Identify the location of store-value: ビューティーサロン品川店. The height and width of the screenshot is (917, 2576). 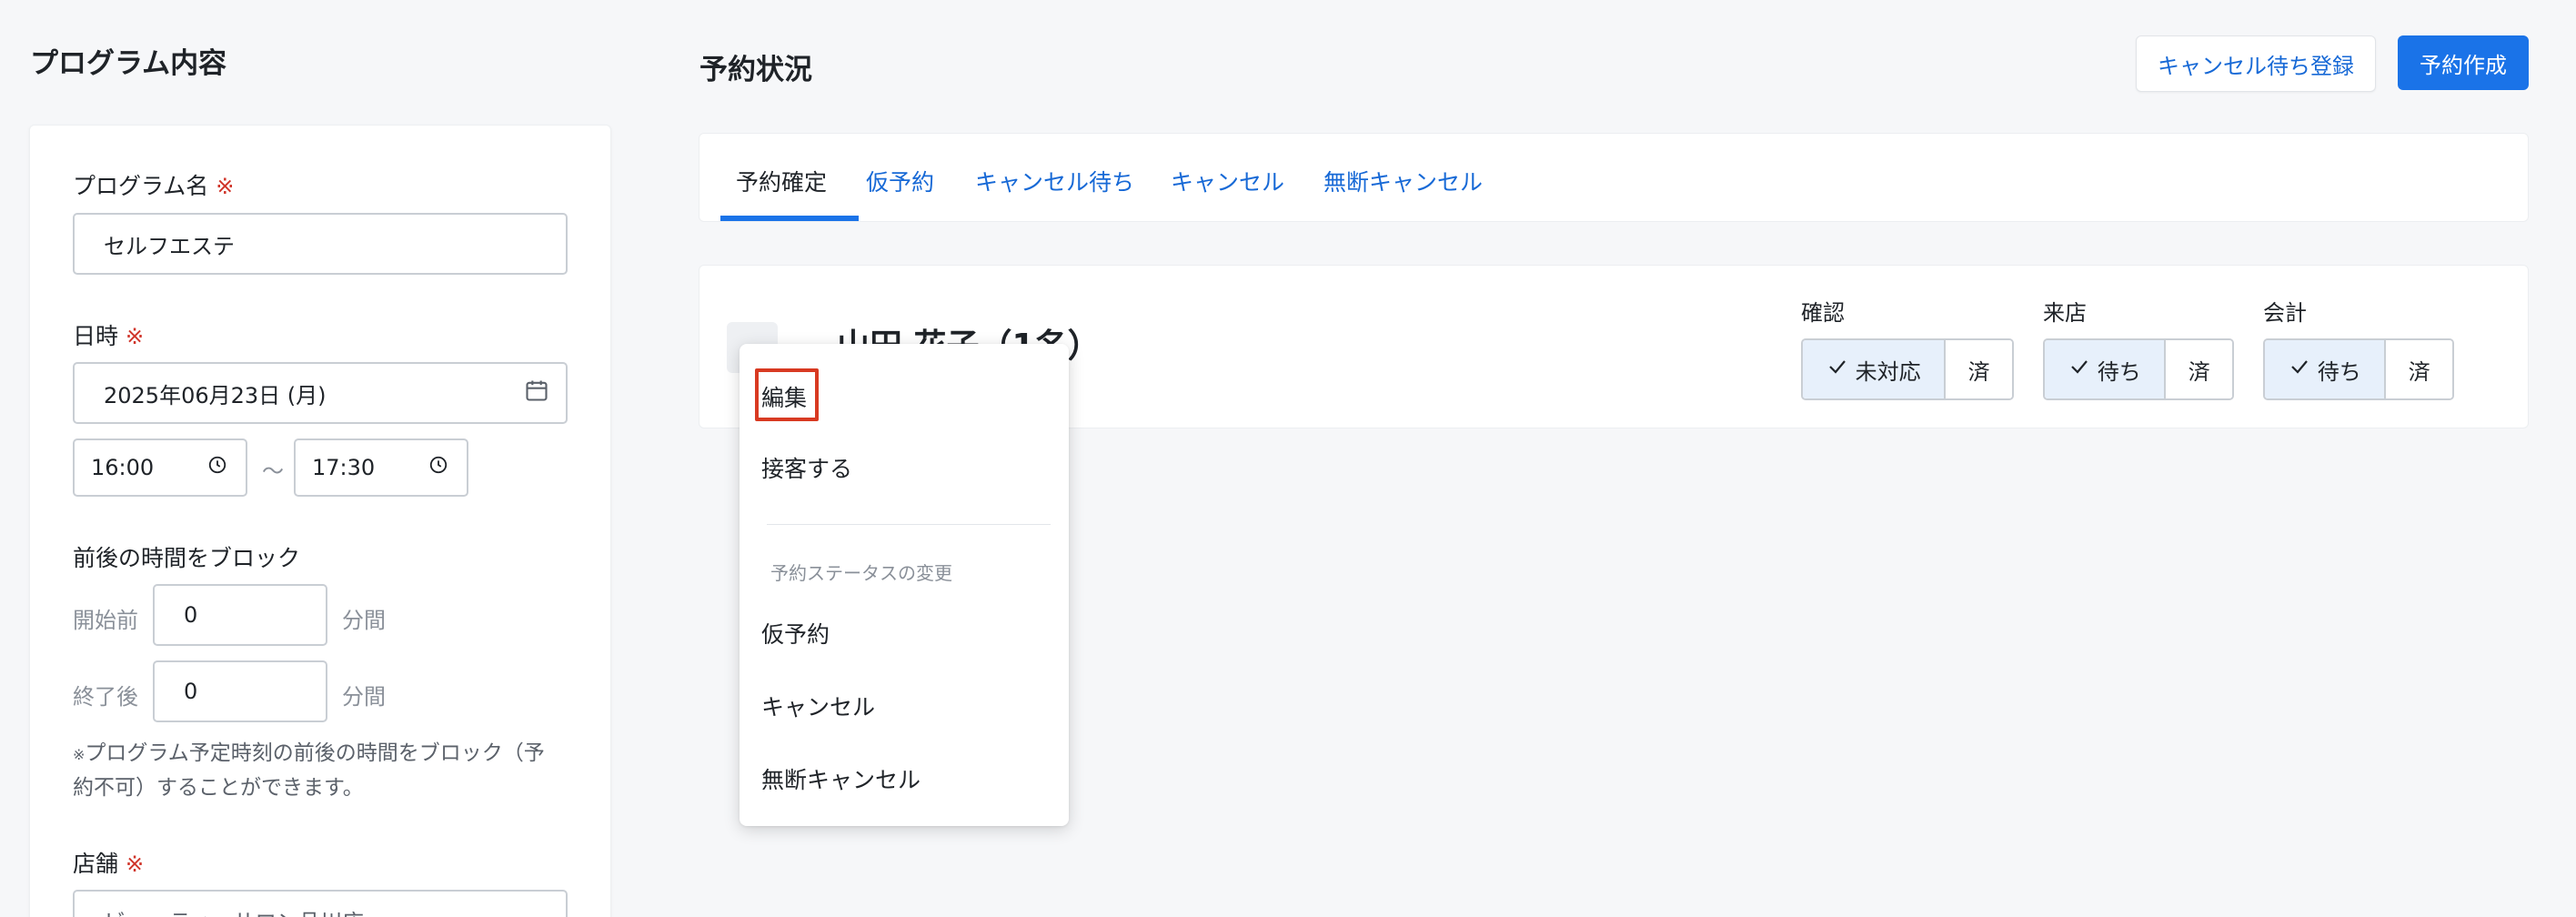
(234, 910).